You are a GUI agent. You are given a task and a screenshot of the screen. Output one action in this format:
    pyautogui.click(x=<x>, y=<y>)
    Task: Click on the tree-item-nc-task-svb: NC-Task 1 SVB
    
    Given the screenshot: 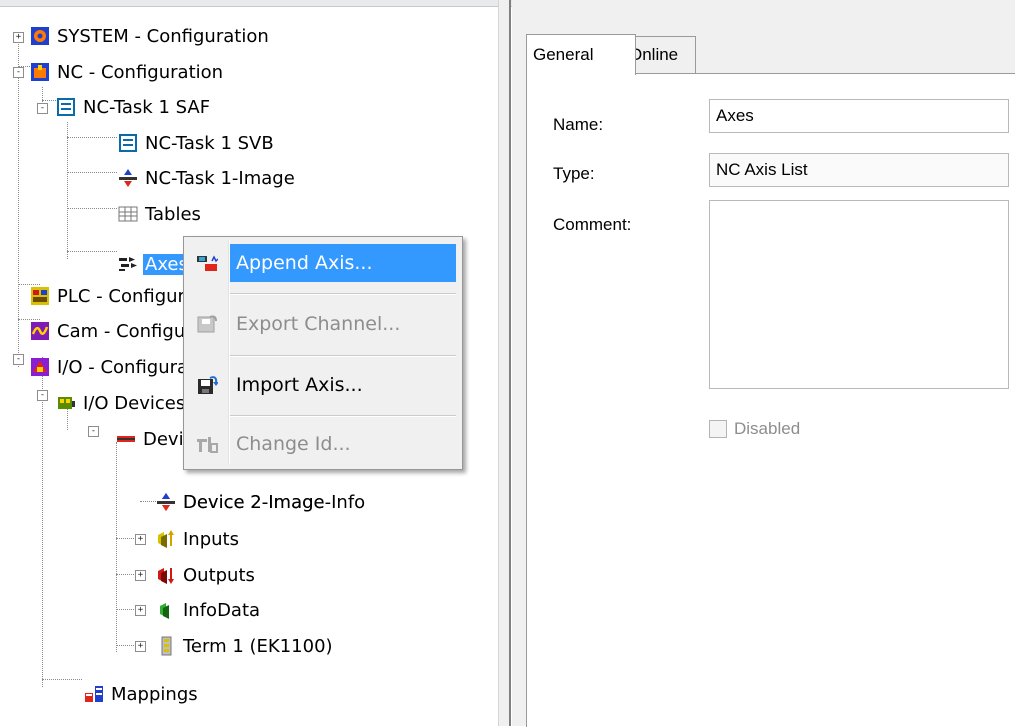 What is the action you would take?
    pyautogui.click(x=197, y=143)
    